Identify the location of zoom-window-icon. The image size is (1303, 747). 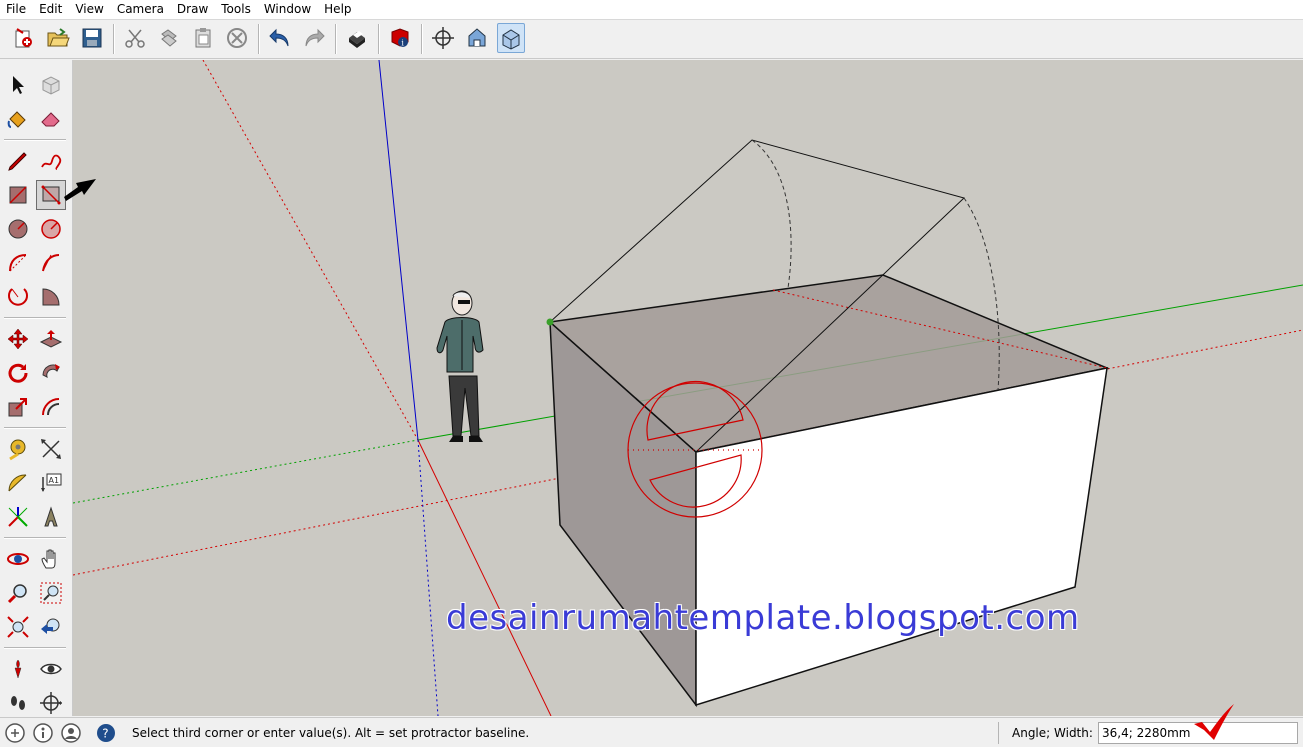
(51, 593).